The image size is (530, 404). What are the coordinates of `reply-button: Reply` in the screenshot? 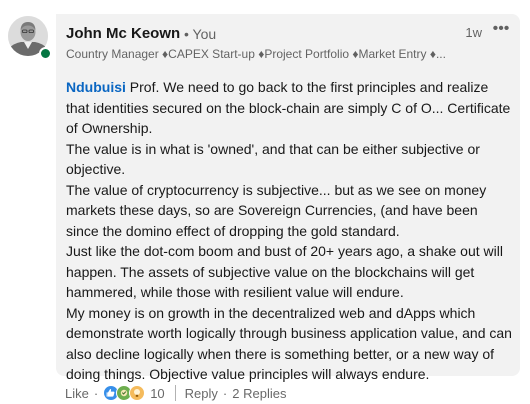 It's located at (201, 393).